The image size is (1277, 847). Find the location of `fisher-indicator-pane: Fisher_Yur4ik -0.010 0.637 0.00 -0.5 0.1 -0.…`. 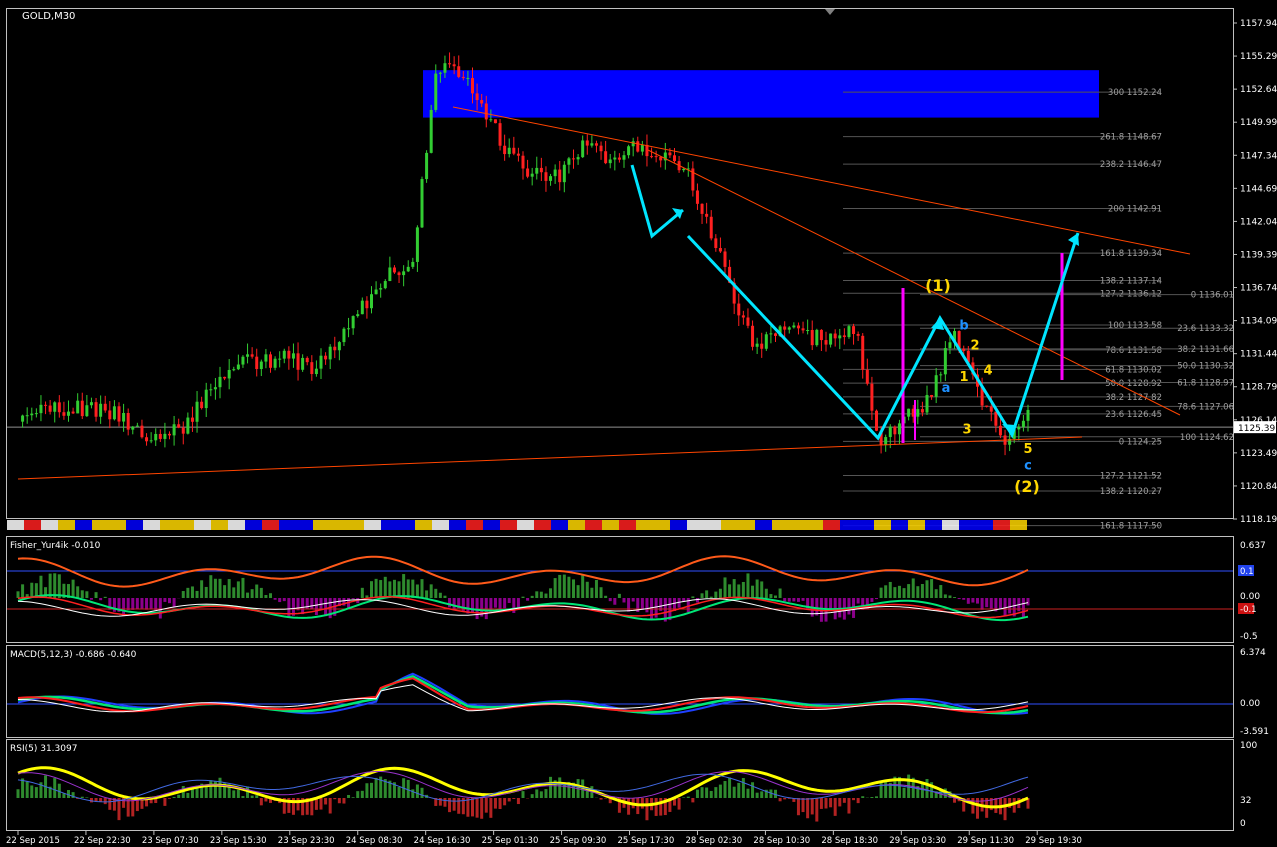

fisher-indicator-pane: Fisher_Yur4ik -0.010 0.637 0.00 -0.5 0.1 -0.… is located at coordinates (636, 589).